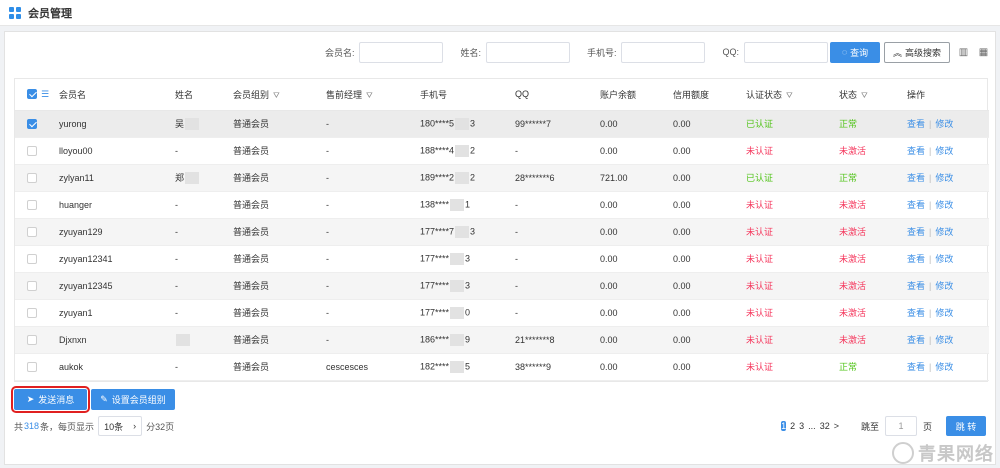 This screenshot has width=1000, height=468. I want to click on col-group-label: 会员组别, so click(251, 94).